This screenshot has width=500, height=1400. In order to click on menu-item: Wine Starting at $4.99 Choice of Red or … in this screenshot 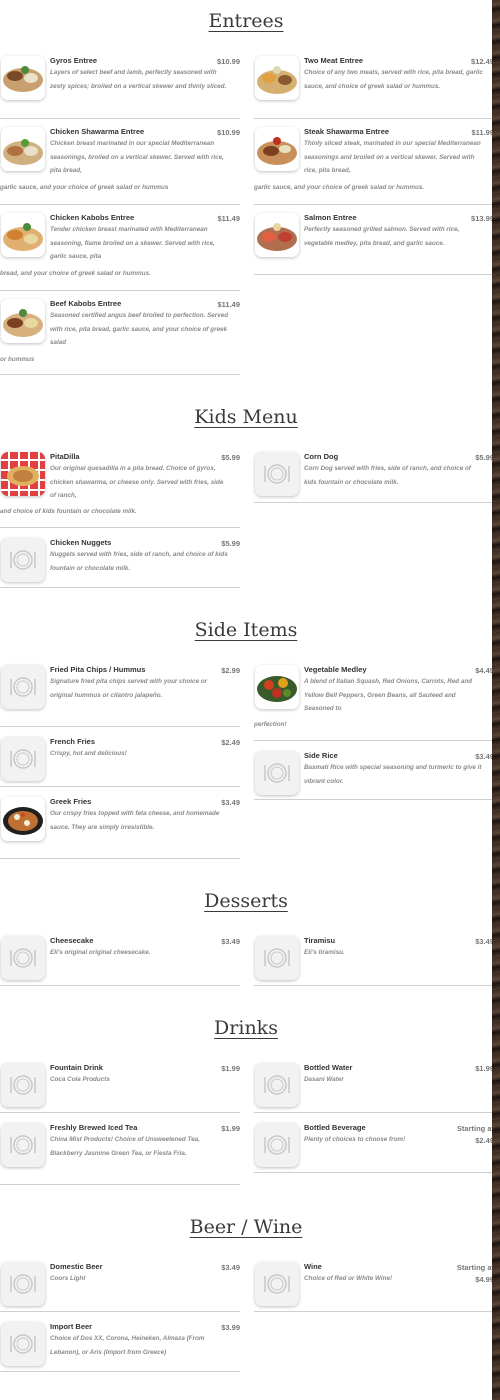, I will do `click(373, 1288)`.